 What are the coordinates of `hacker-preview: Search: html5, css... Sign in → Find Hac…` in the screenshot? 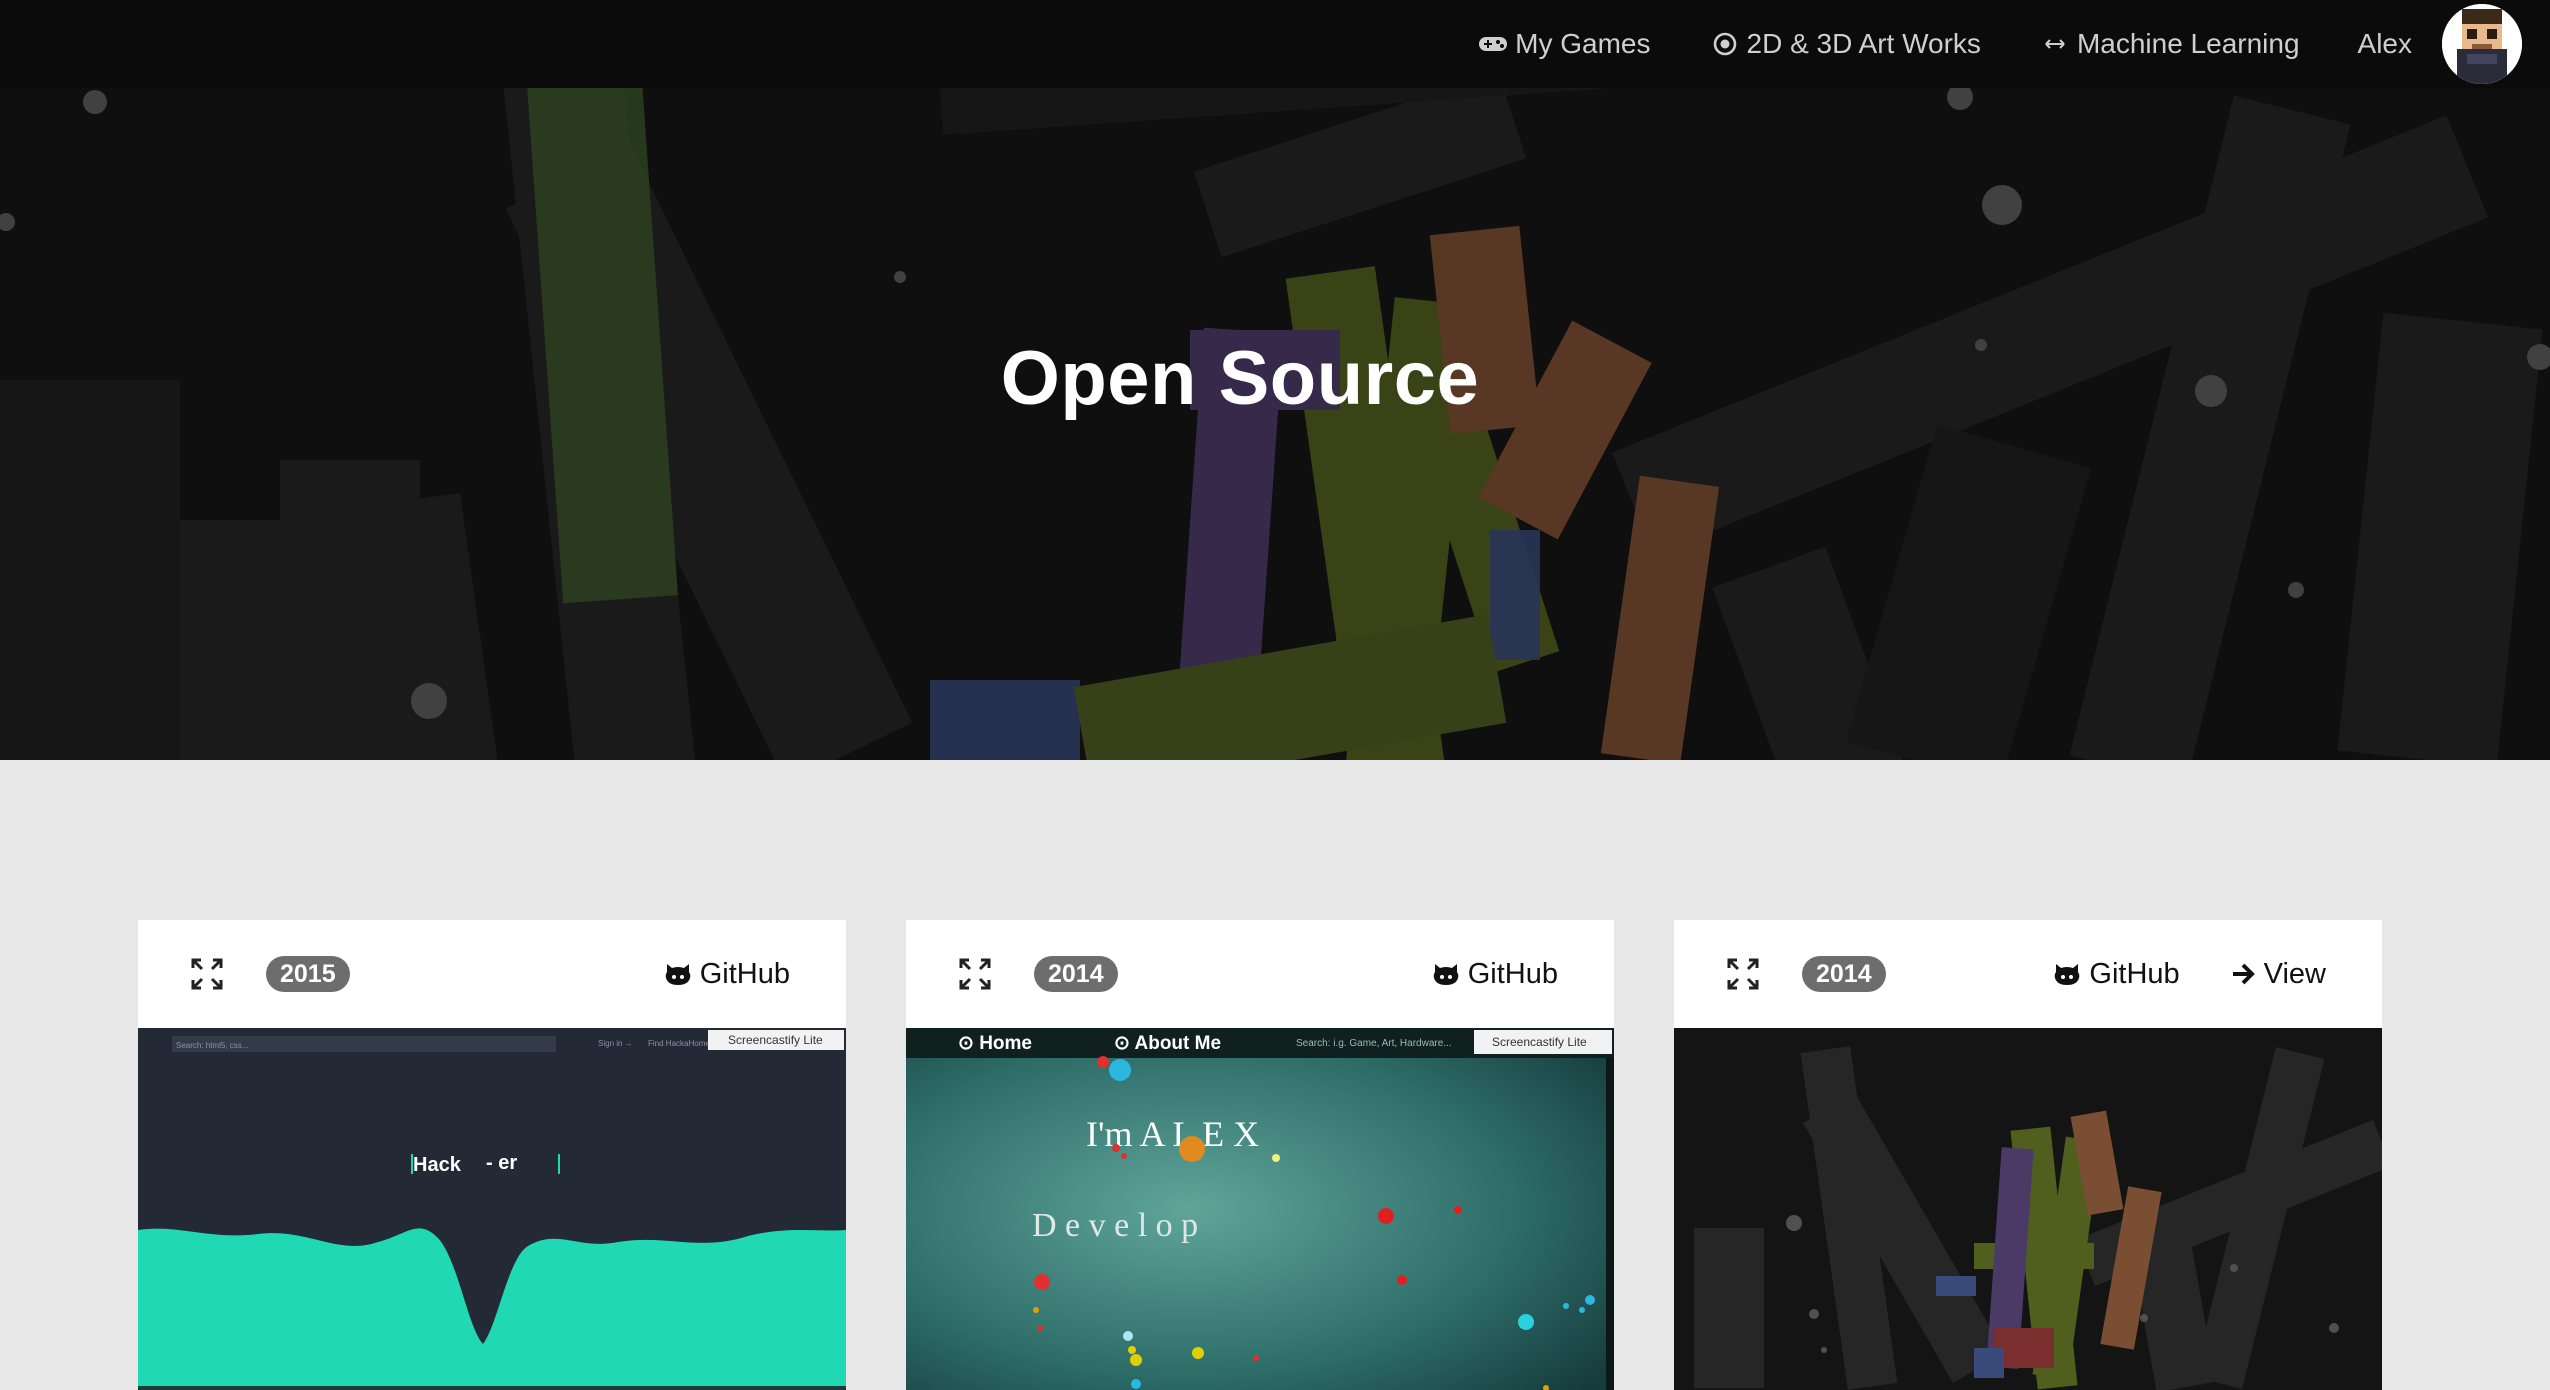 It's located at (492, 1209).